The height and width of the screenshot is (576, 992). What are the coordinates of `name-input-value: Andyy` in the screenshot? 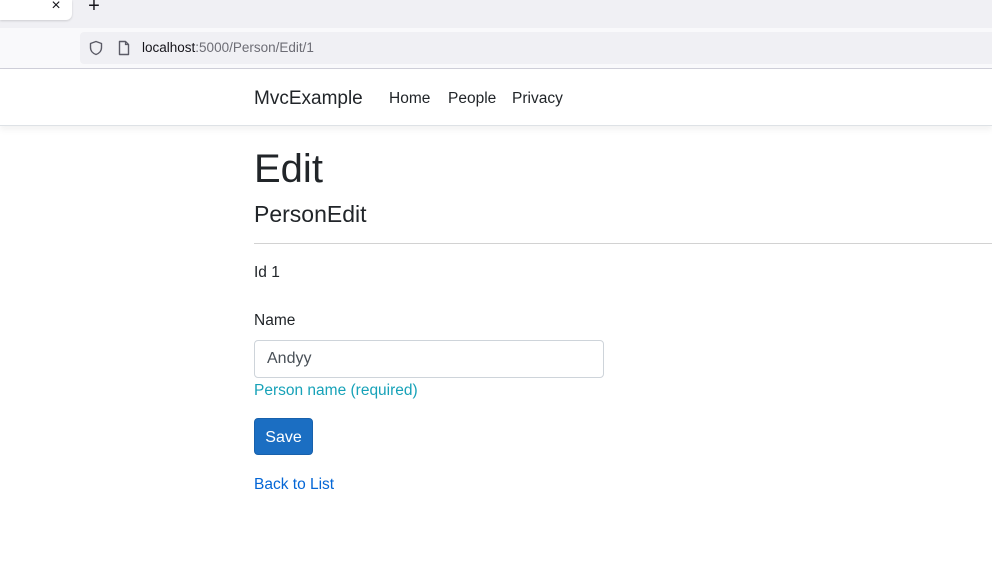 It's located at (289, 358).